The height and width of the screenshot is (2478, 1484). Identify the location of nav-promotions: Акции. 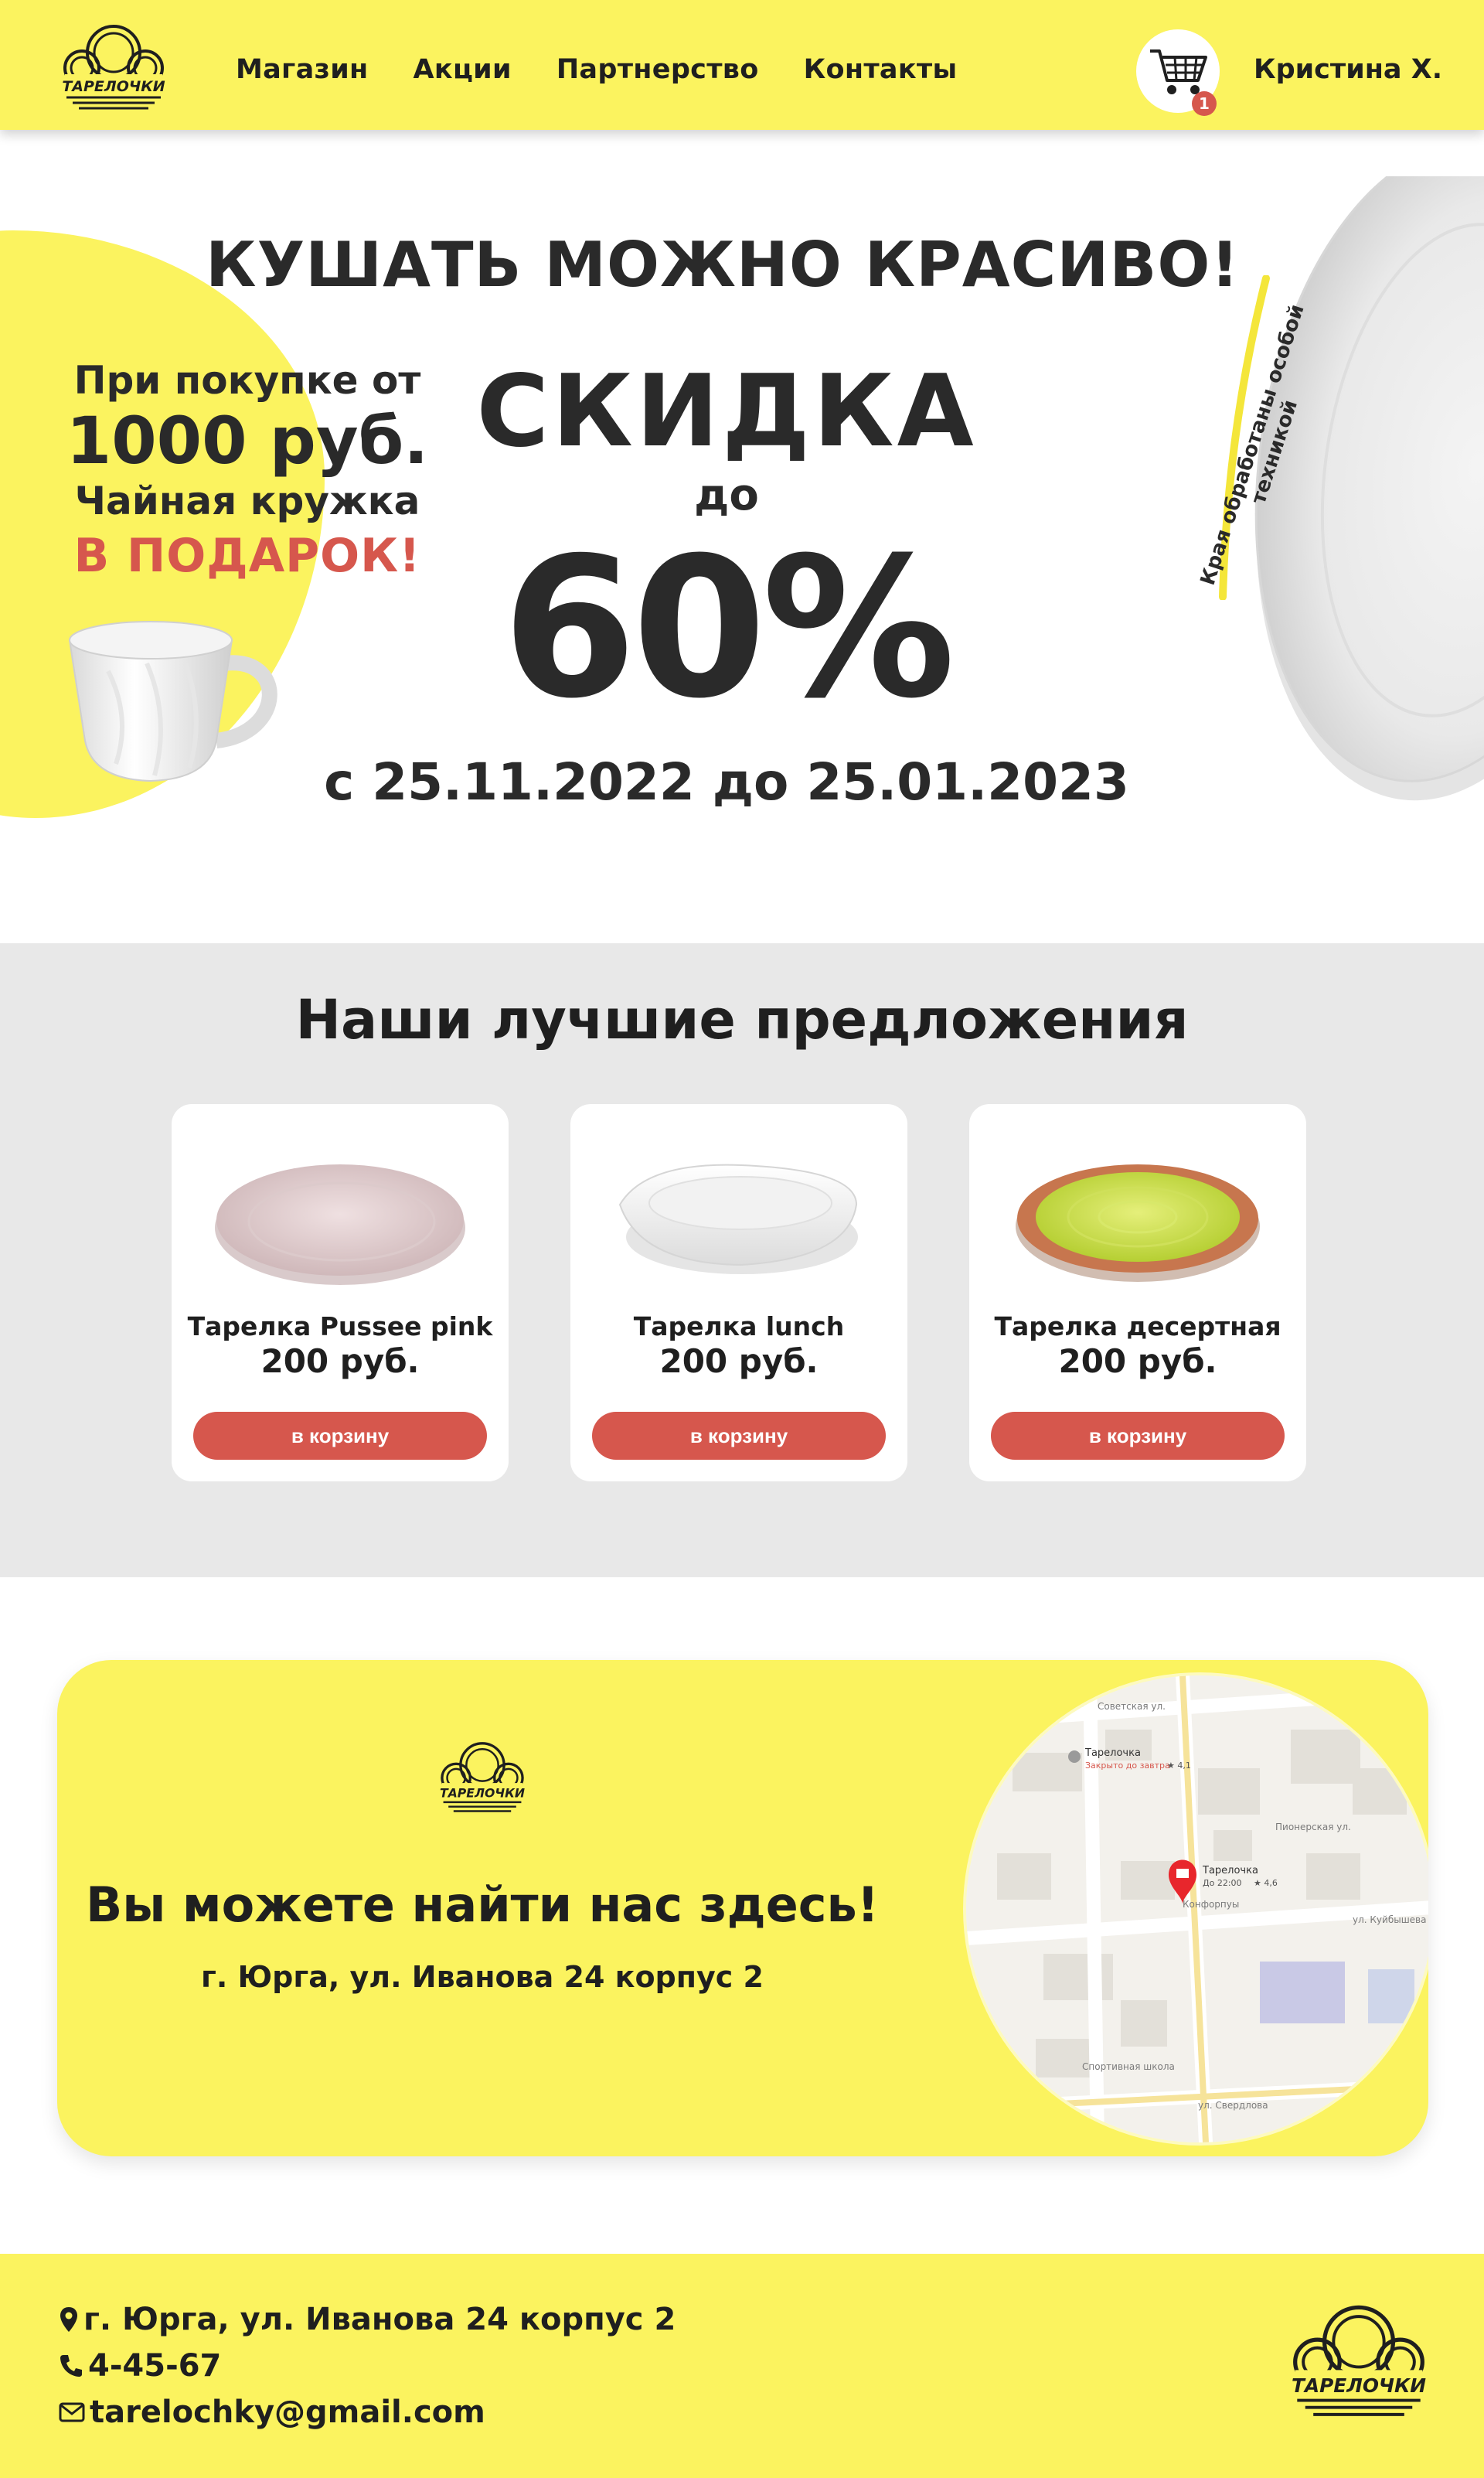
(463, 69).